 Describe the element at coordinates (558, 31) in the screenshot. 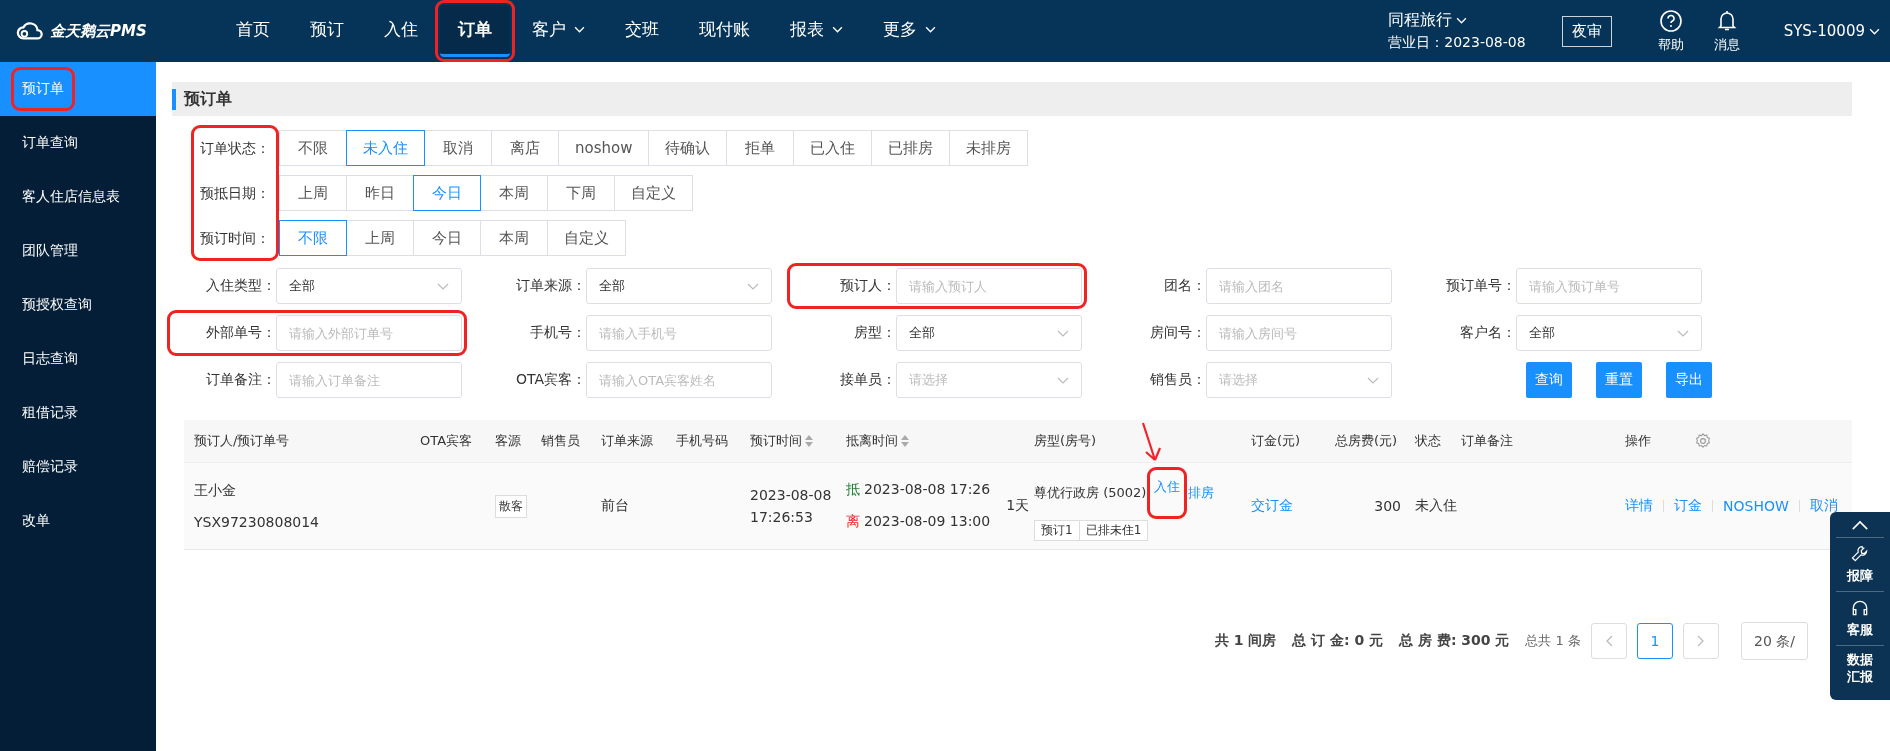

I see `nav-item: 客户` at that location.